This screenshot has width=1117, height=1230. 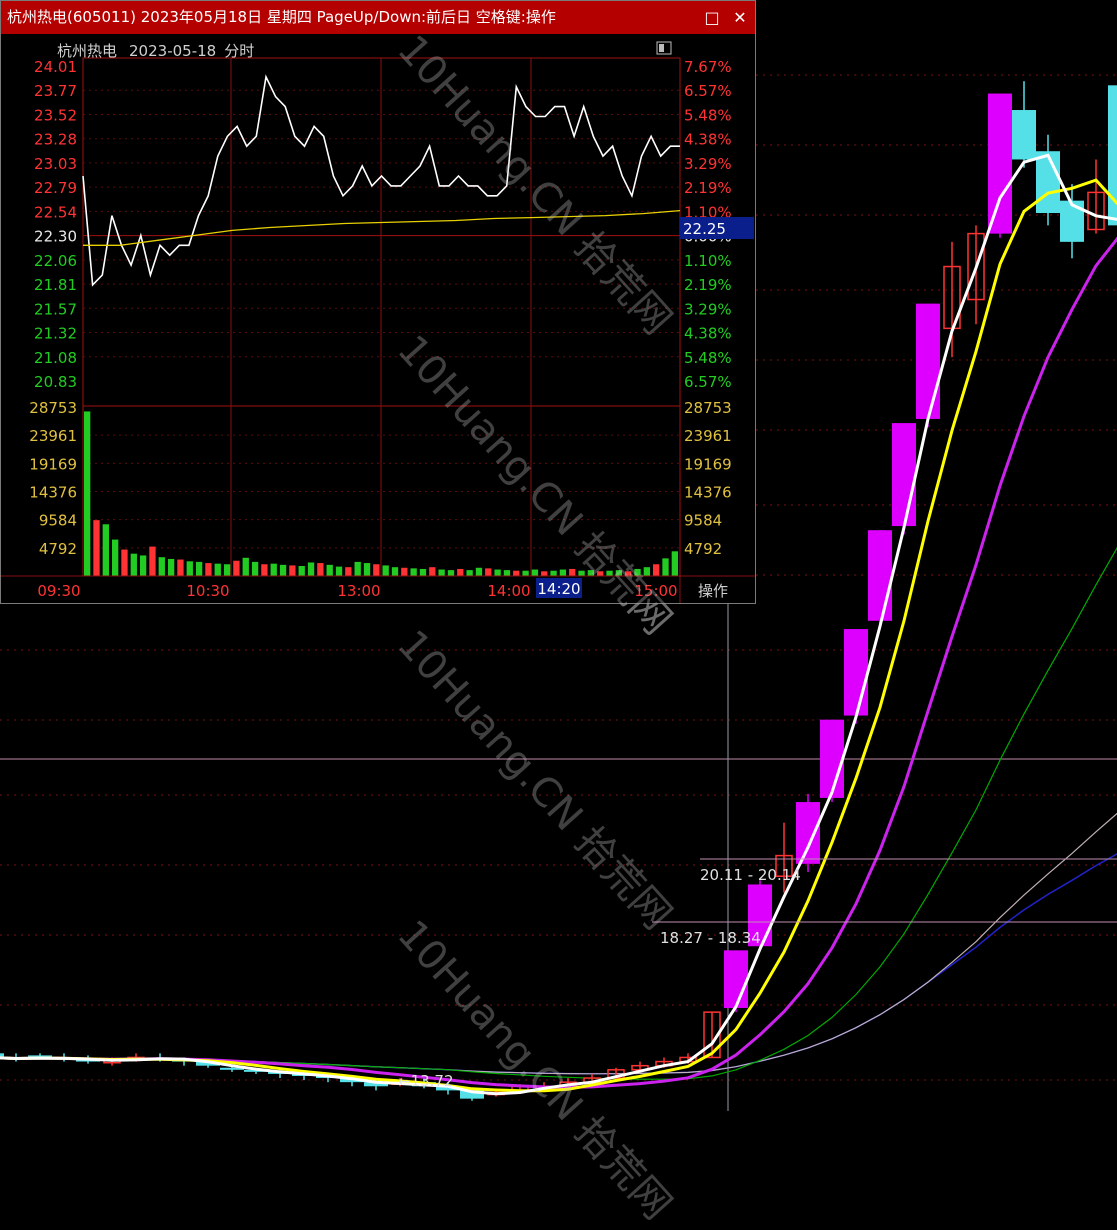 I want to click on maximize-button: □, so click(x=712, y=17).